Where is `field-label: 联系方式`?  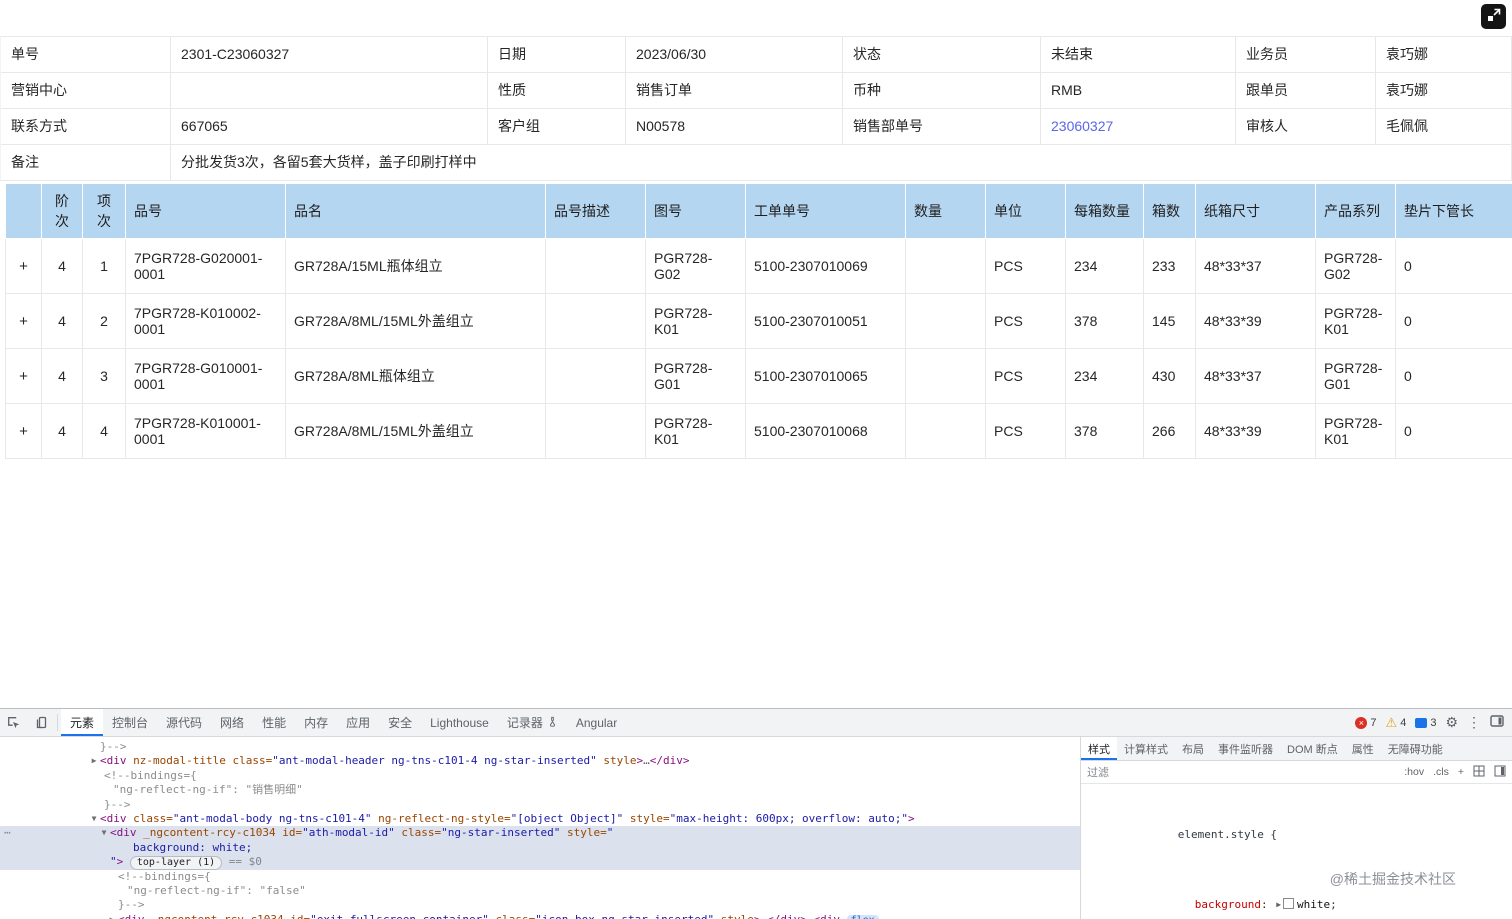
field-label: 联系方式 is located at coordinates (86, 127).